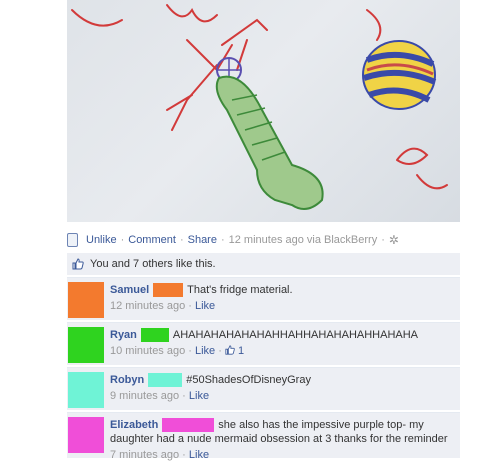  What do you see at coordinates (303, 240) in the screenshot?
I see `post-timestamp: 12 minutes ago via BlackBerry` at bounding box center [303, 240].